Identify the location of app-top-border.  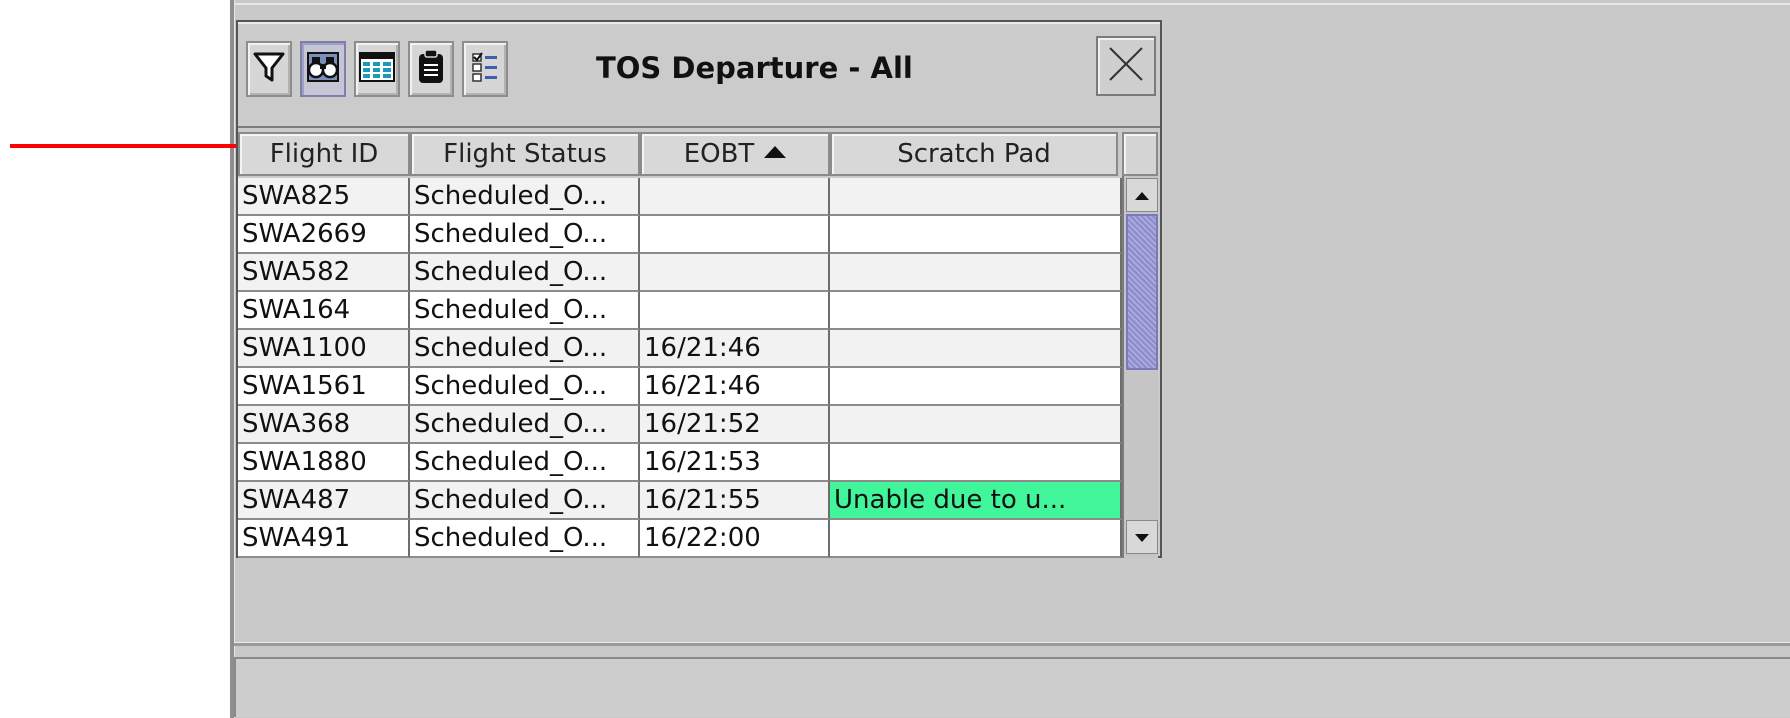
(1012, 4).